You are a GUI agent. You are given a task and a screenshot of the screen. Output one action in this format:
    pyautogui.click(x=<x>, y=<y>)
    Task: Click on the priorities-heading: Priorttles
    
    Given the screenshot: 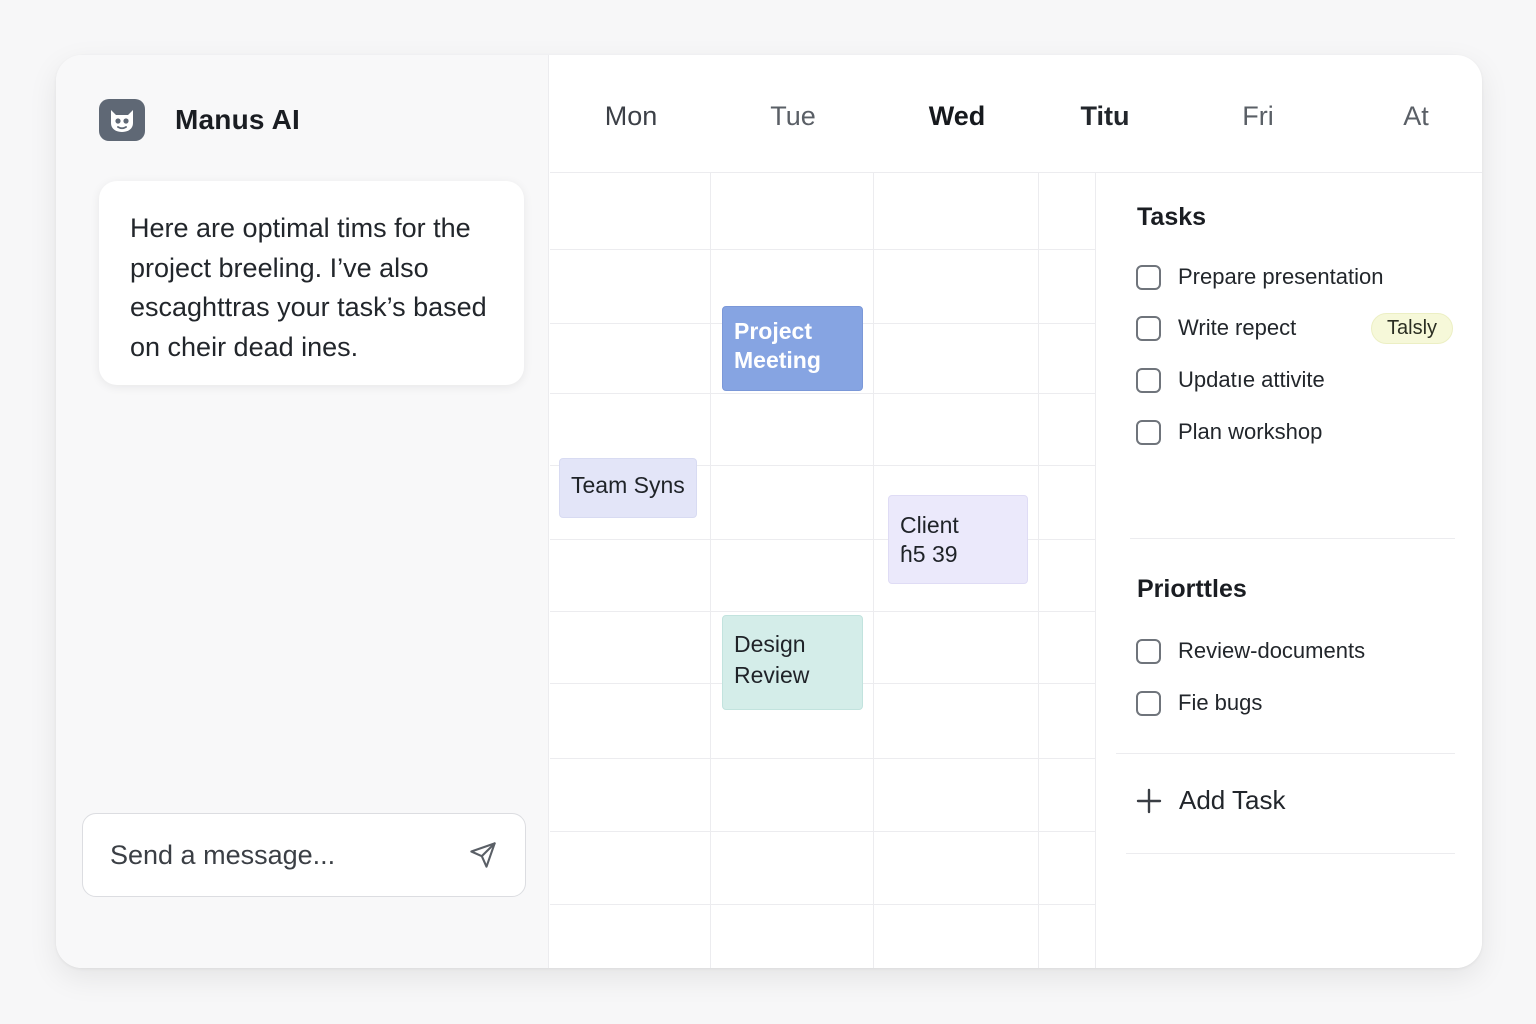 What is the action you would take?
    pyautogui.click(x=1192, y=589)
    